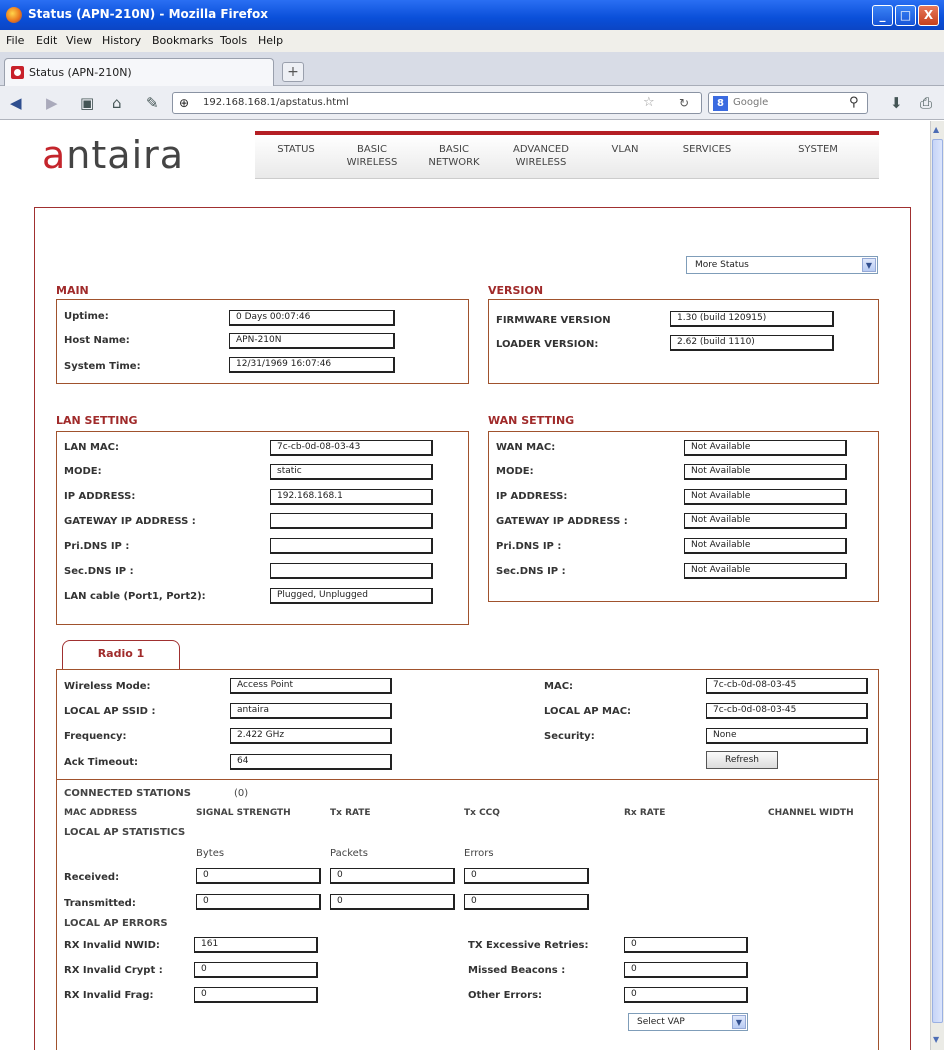 The height and width of the screenshot is (1050, 944). What do you see at coordinates (312, 341) in the screenshot?
I see `host-name-value: APN-210N` at bounding box center [312, 341].